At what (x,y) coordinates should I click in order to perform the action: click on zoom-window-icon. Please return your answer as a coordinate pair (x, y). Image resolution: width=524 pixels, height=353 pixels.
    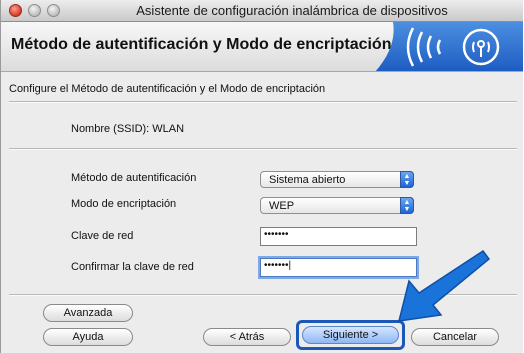
    Looking at the image, I should click on (53, 10).